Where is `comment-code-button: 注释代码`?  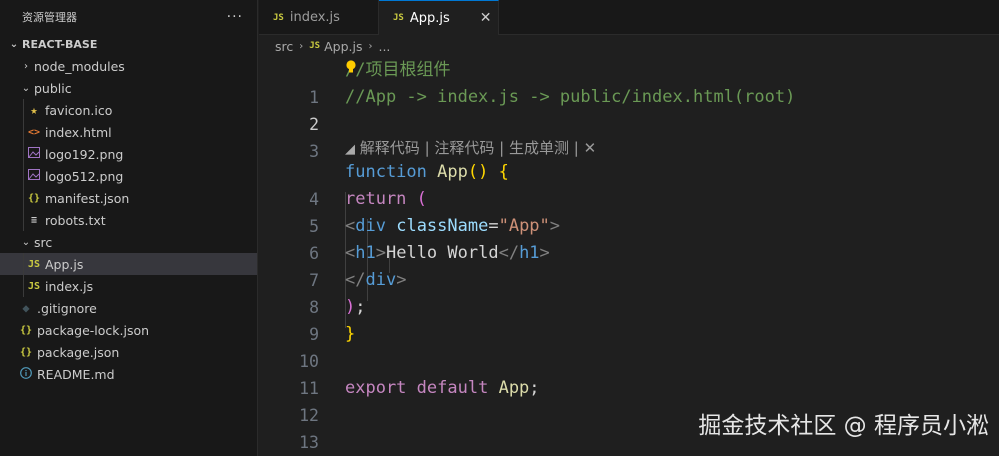 comment-code-button: 注释代码 is located at coordinates (464, 148).